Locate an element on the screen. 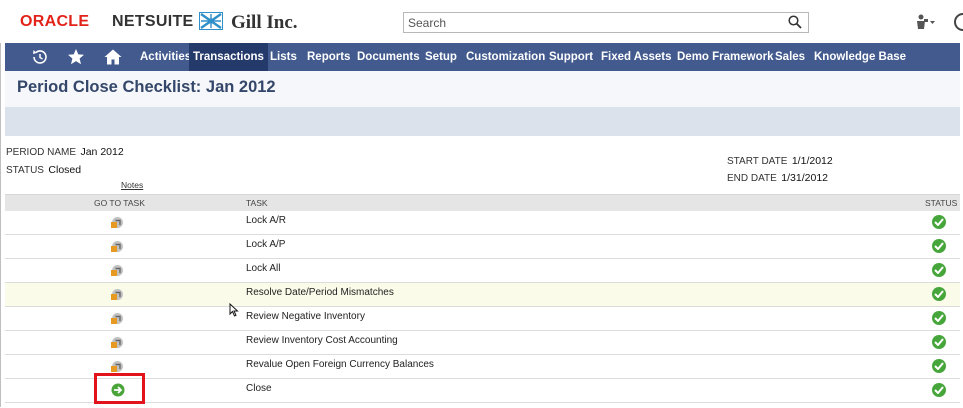 The height and width of the screenshot is (408, 963). nav-documents: Documents is located at coordinates (388, 57).